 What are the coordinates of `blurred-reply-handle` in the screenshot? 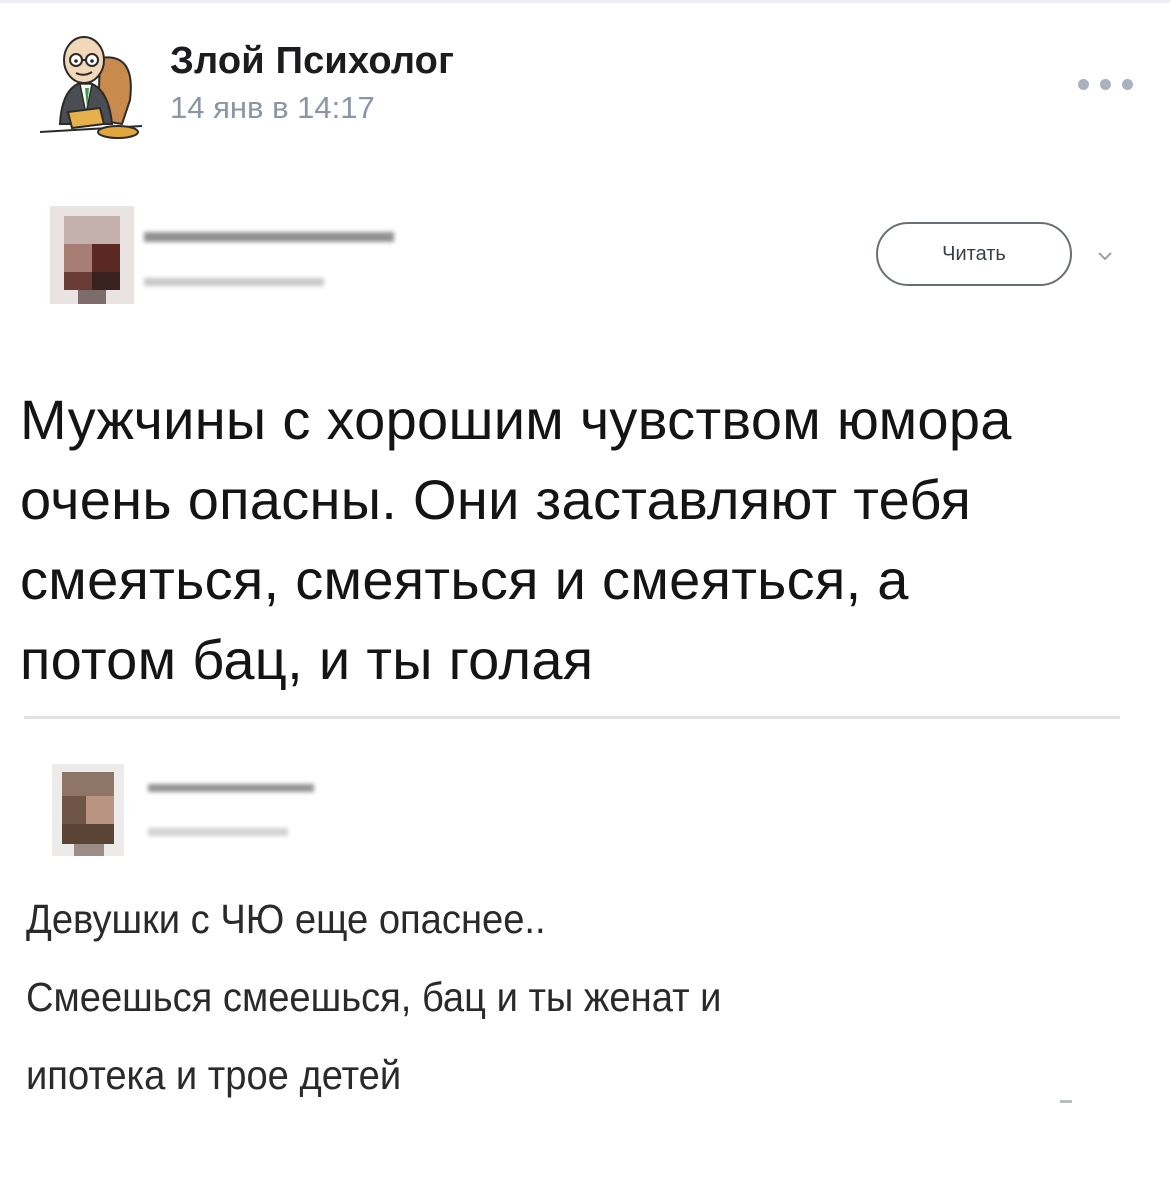 It's located at (218, 832).